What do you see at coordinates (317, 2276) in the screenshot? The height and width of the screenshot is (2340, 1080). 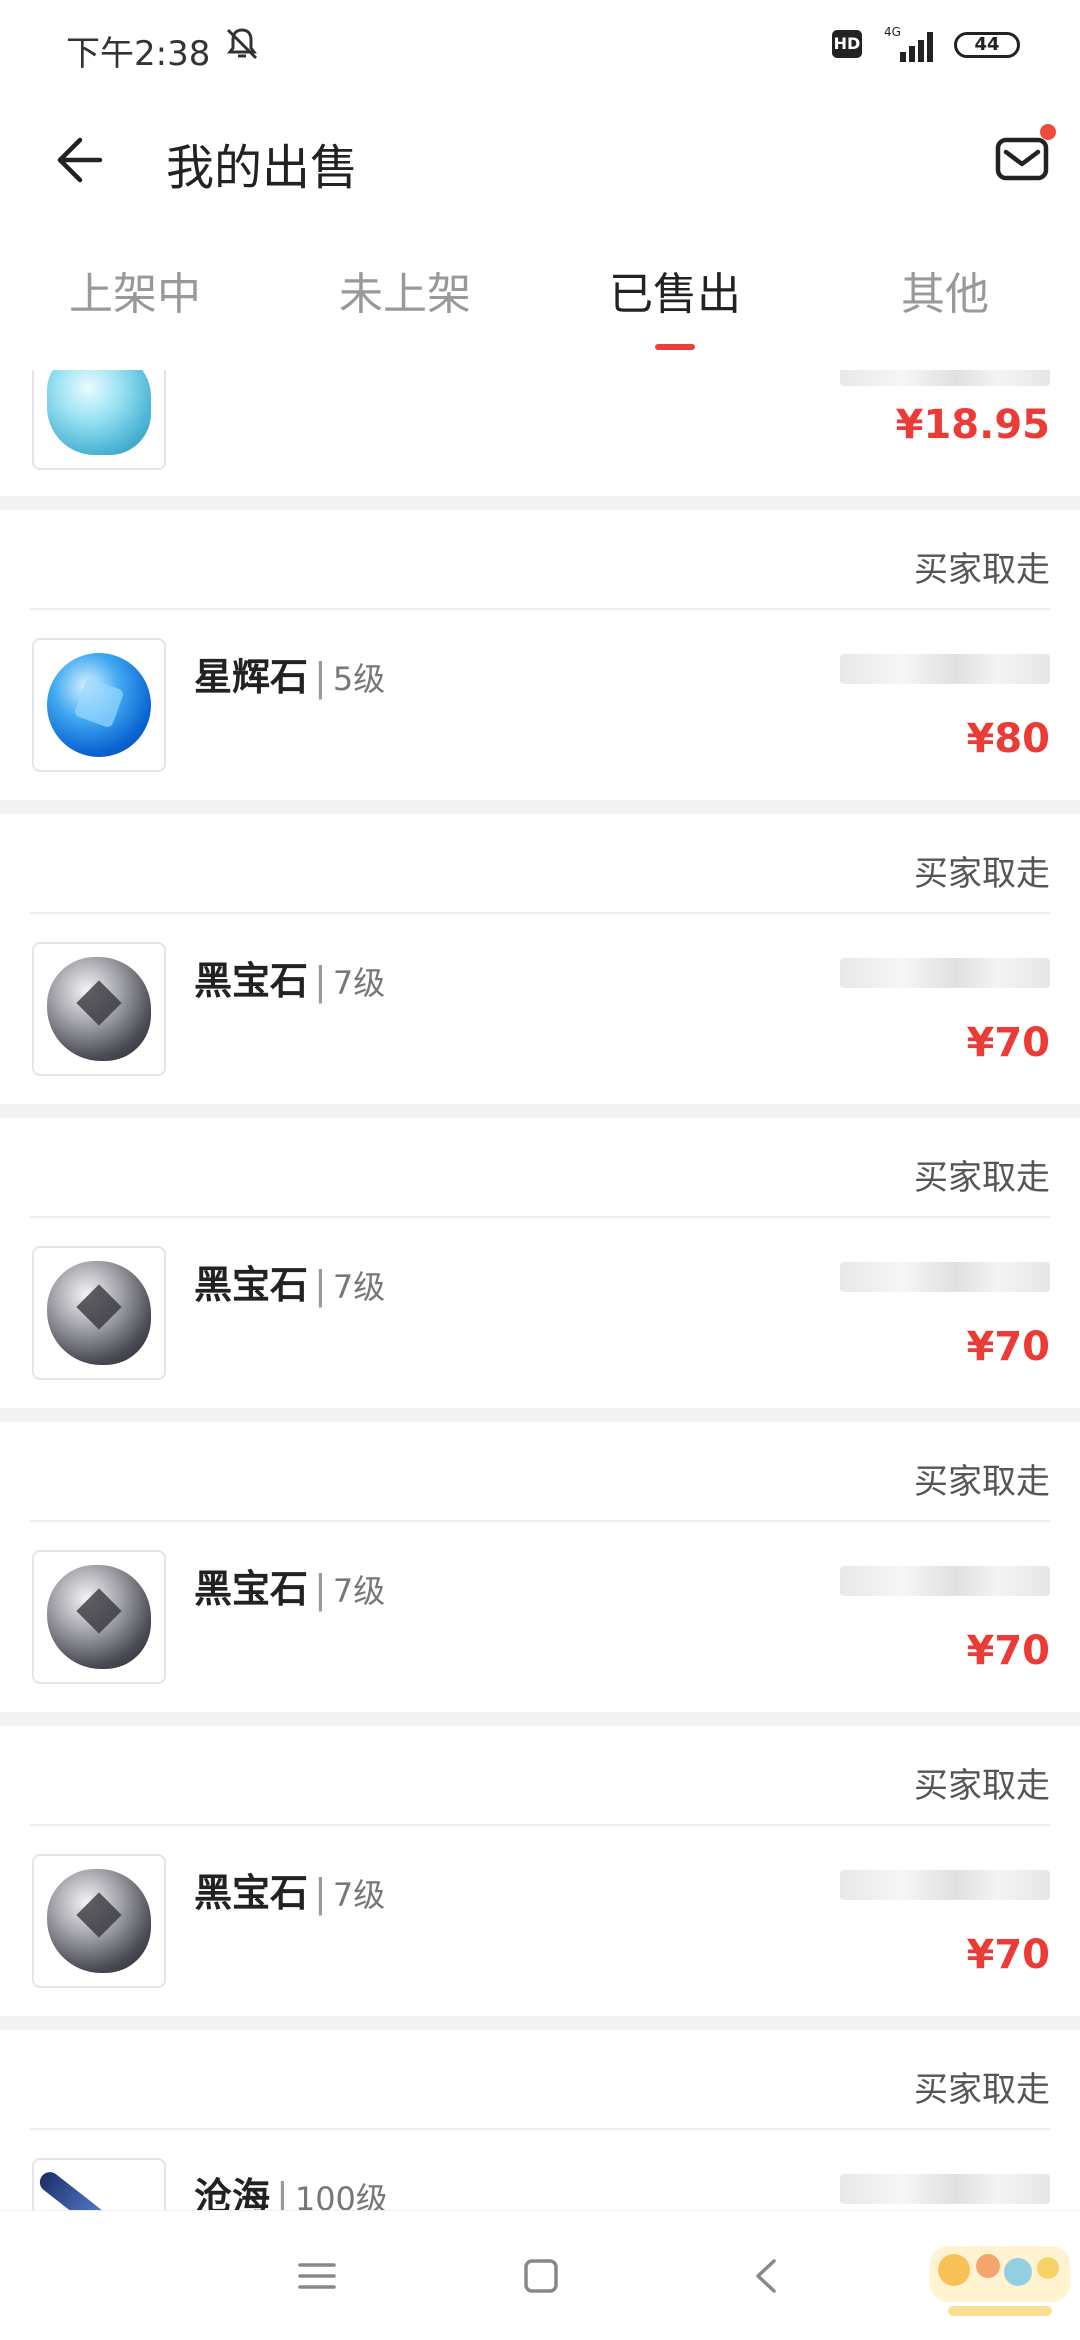 I see `menu-icon` at bounding box center [317, 2276].